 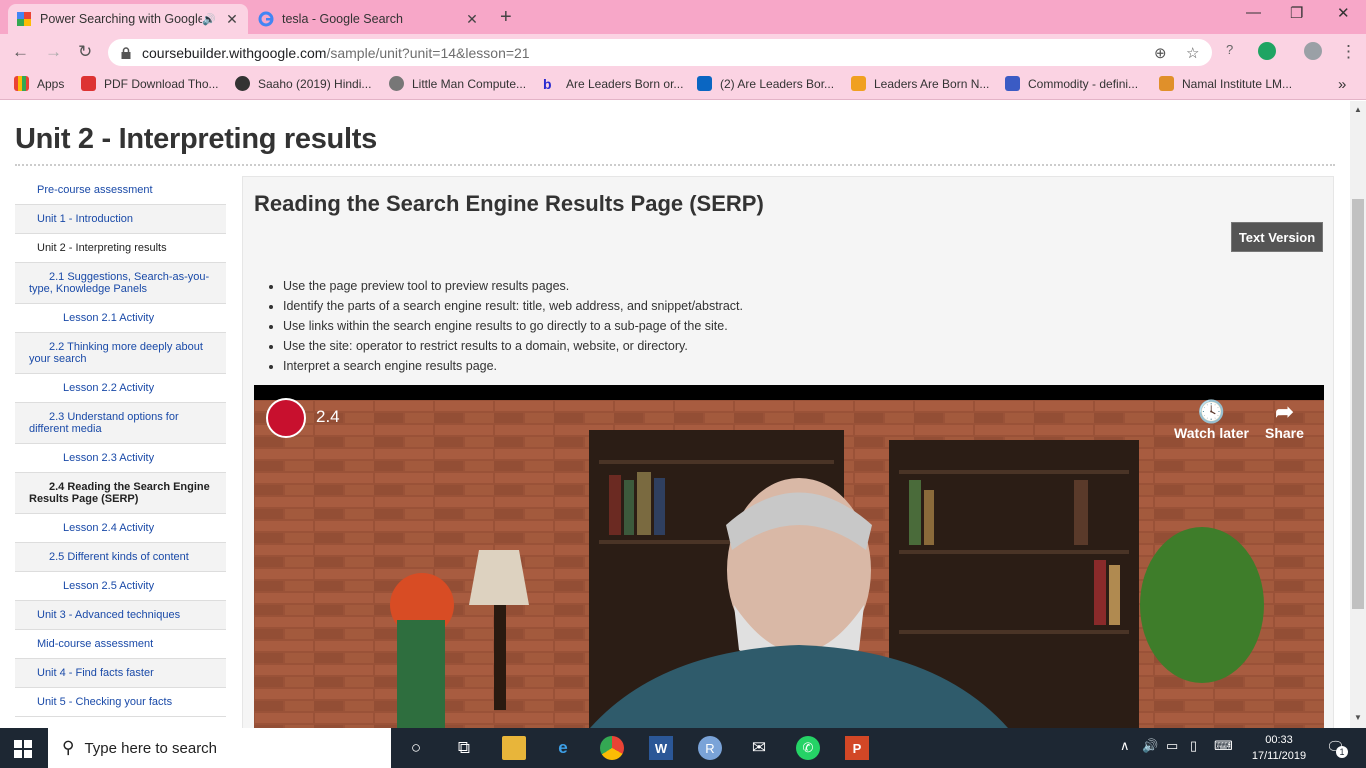 I want to click on sidebar-item: Unit 2 - Interpreting results, so click(x=120, y=248).